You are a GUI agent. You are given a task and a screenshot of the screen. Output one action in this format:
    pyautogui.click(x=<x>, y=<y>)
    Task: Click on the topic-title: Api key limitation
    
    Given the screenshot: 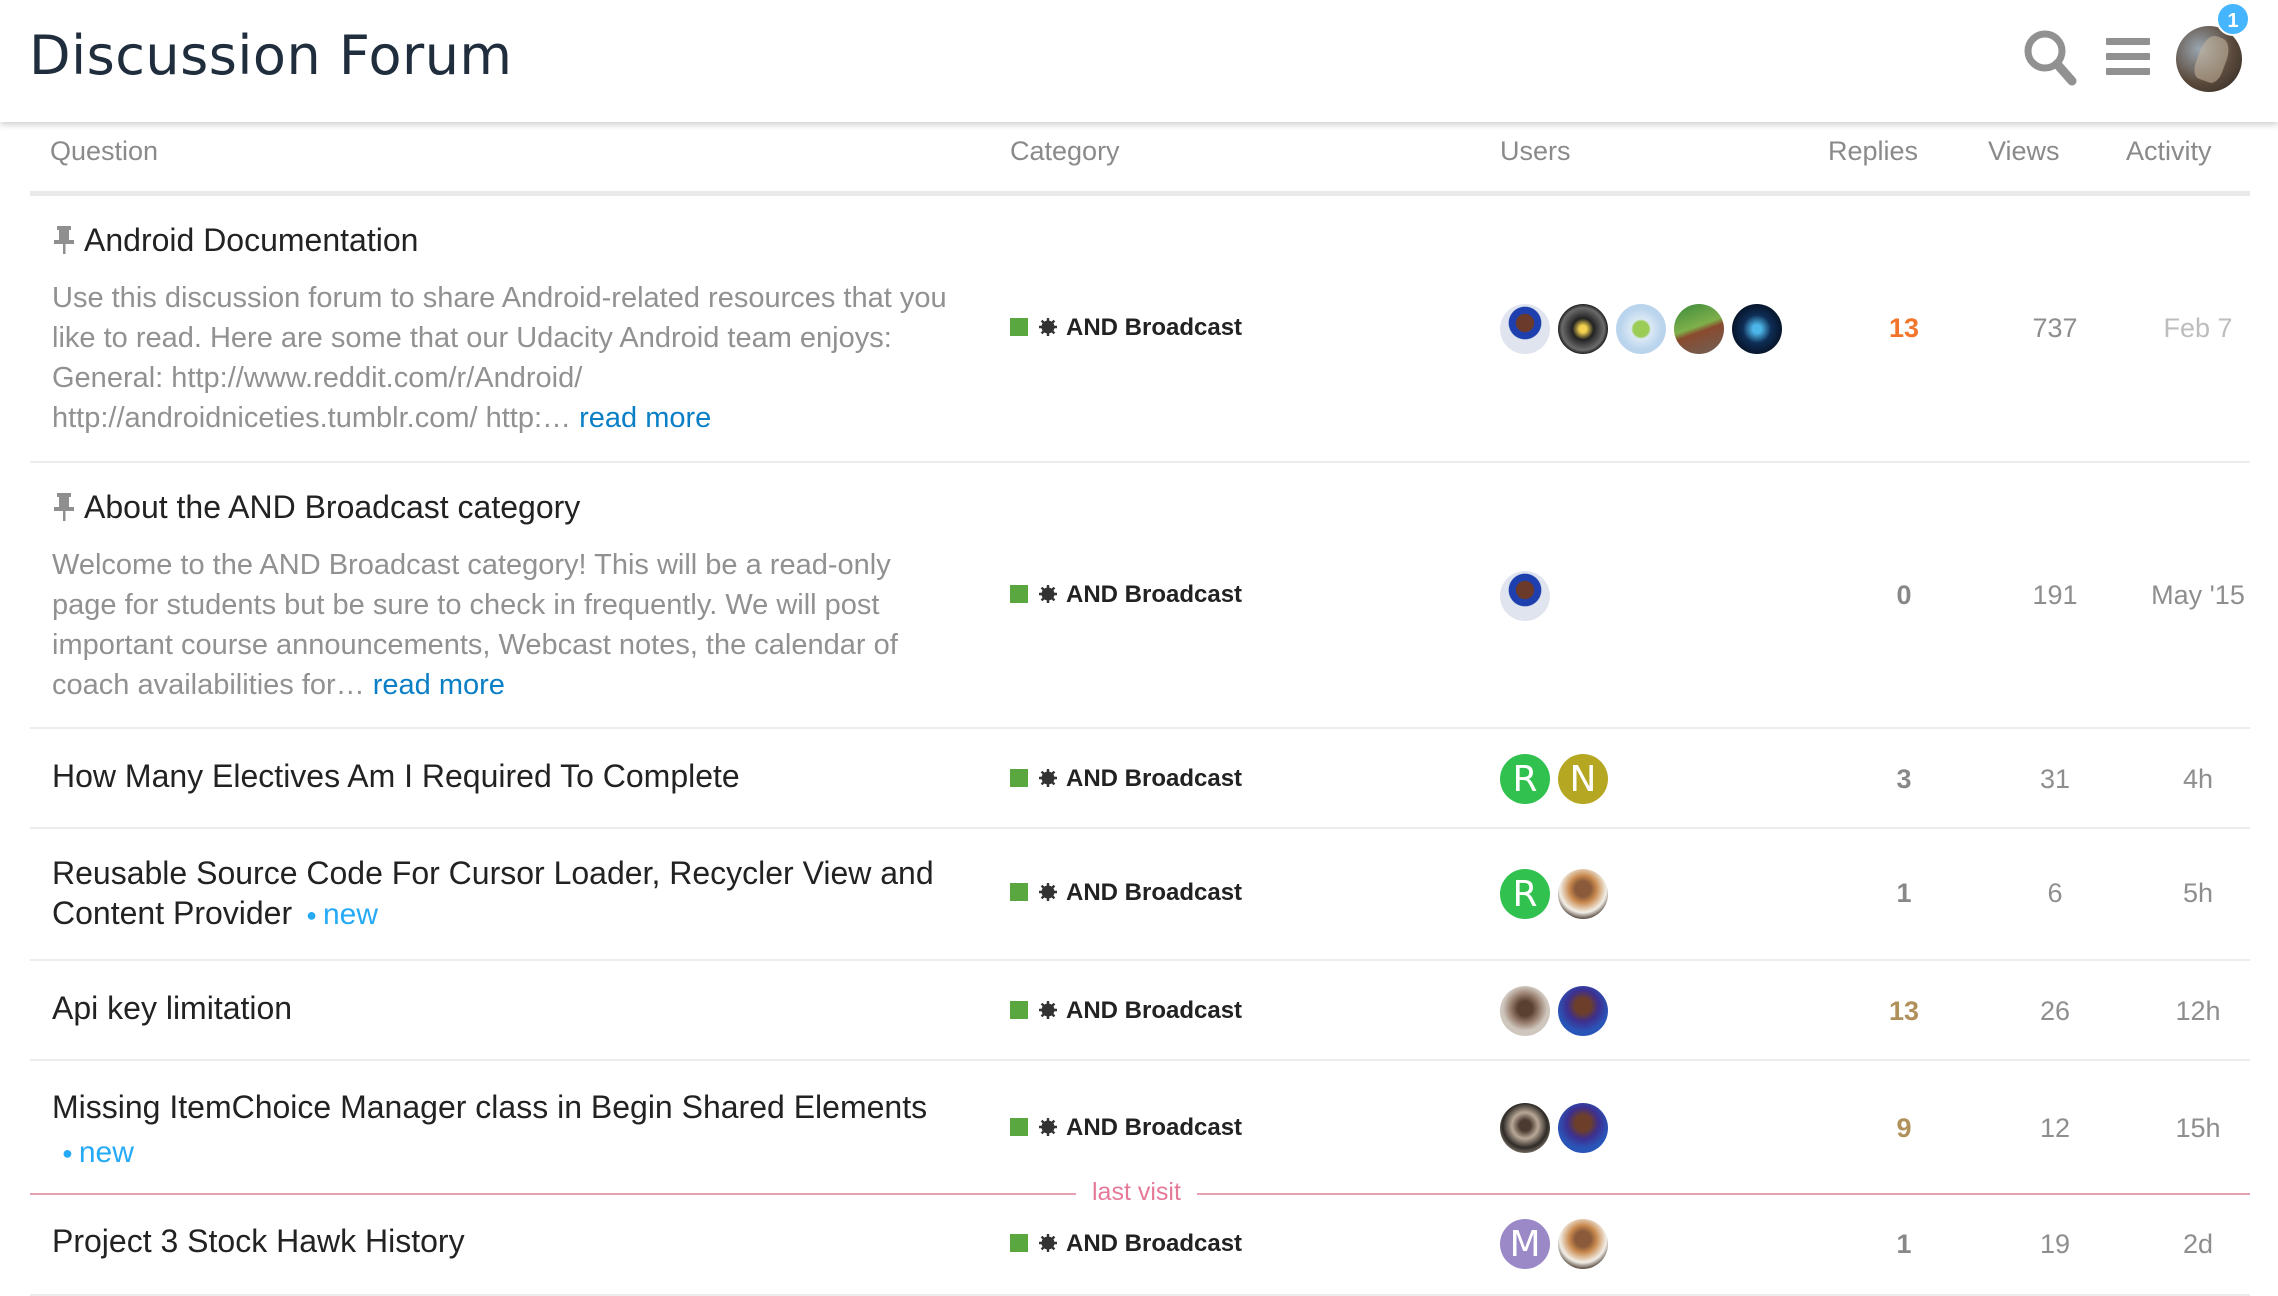 What is the action you would take?
    pyautogui.click(x=172, y=1008)
    